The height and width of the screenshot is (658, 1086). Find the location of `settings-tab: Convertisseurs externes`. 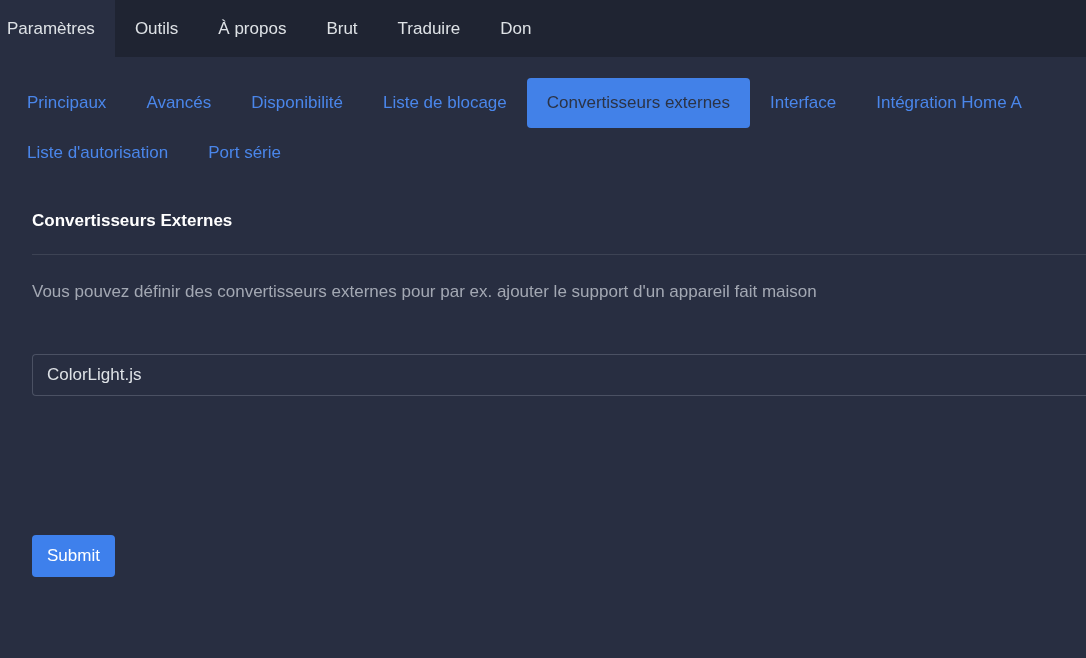

settings-tab: Convertisseurs externes is located at coordinates (638, 103).